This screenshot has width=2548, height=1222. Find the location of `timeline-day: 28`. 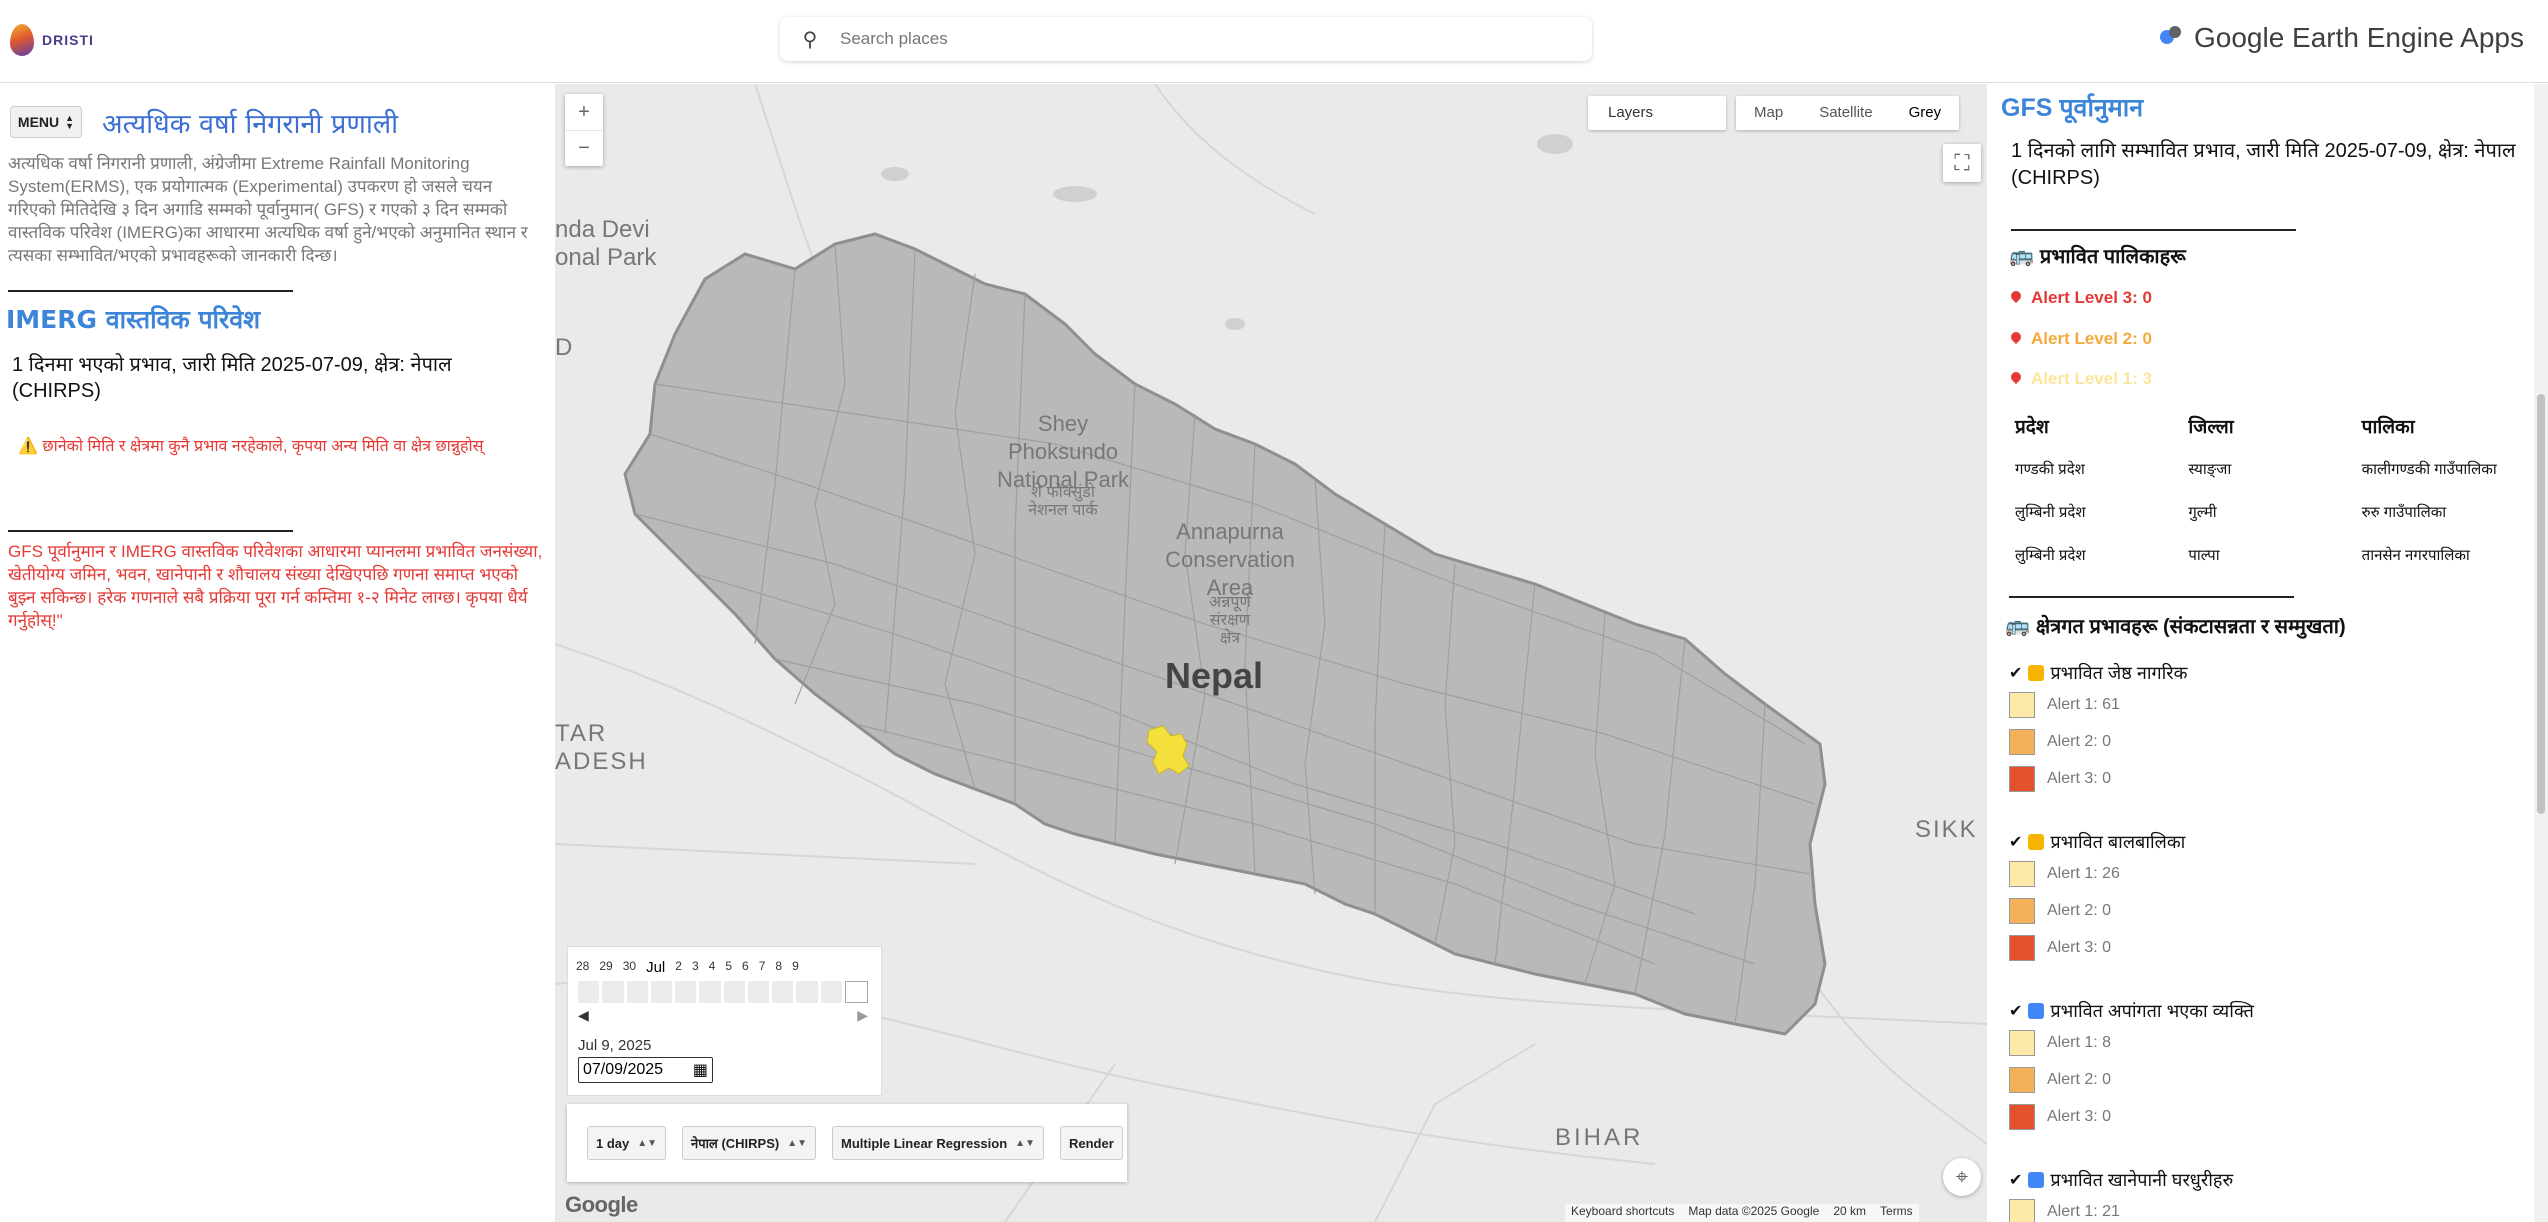

timeline-day: 28 is located at coordinates (583, 966).